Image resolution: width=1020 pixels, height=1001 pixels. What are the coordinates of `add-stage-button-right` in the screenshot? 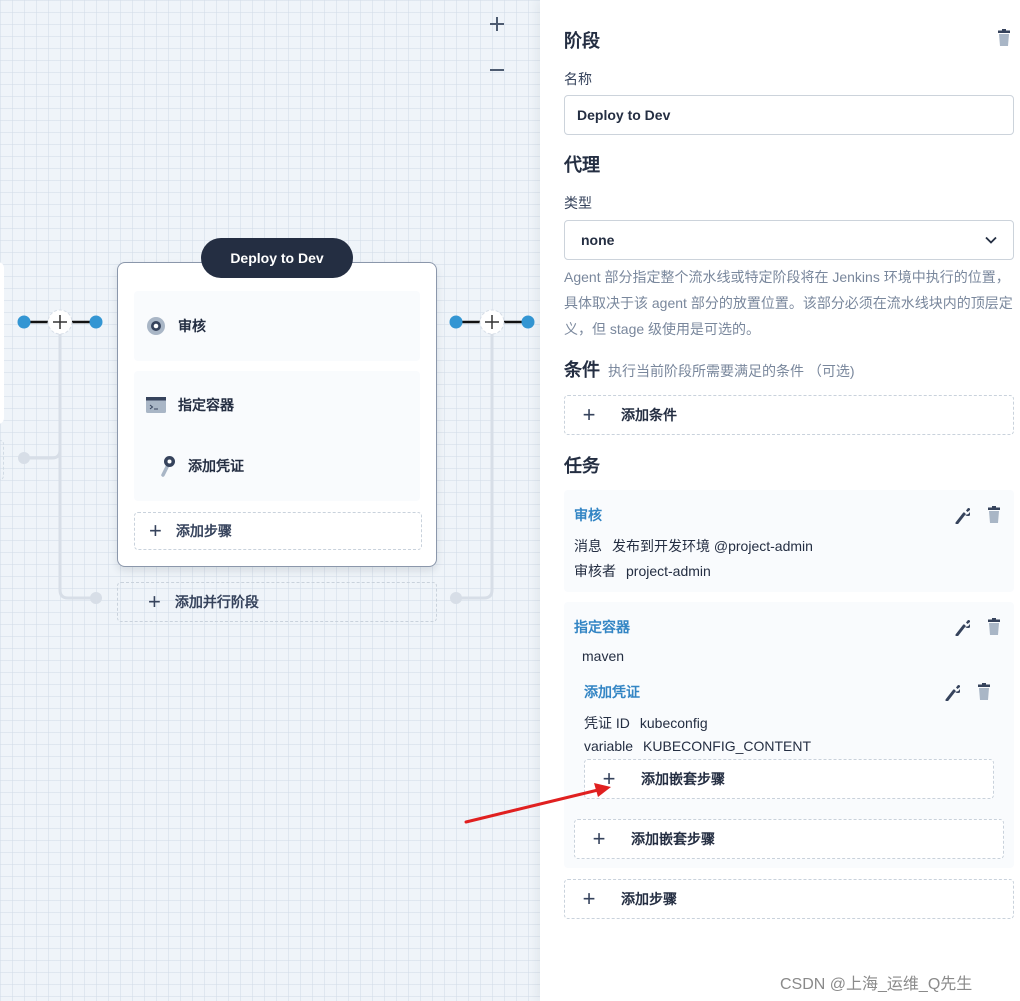 It's located at (492, 322).